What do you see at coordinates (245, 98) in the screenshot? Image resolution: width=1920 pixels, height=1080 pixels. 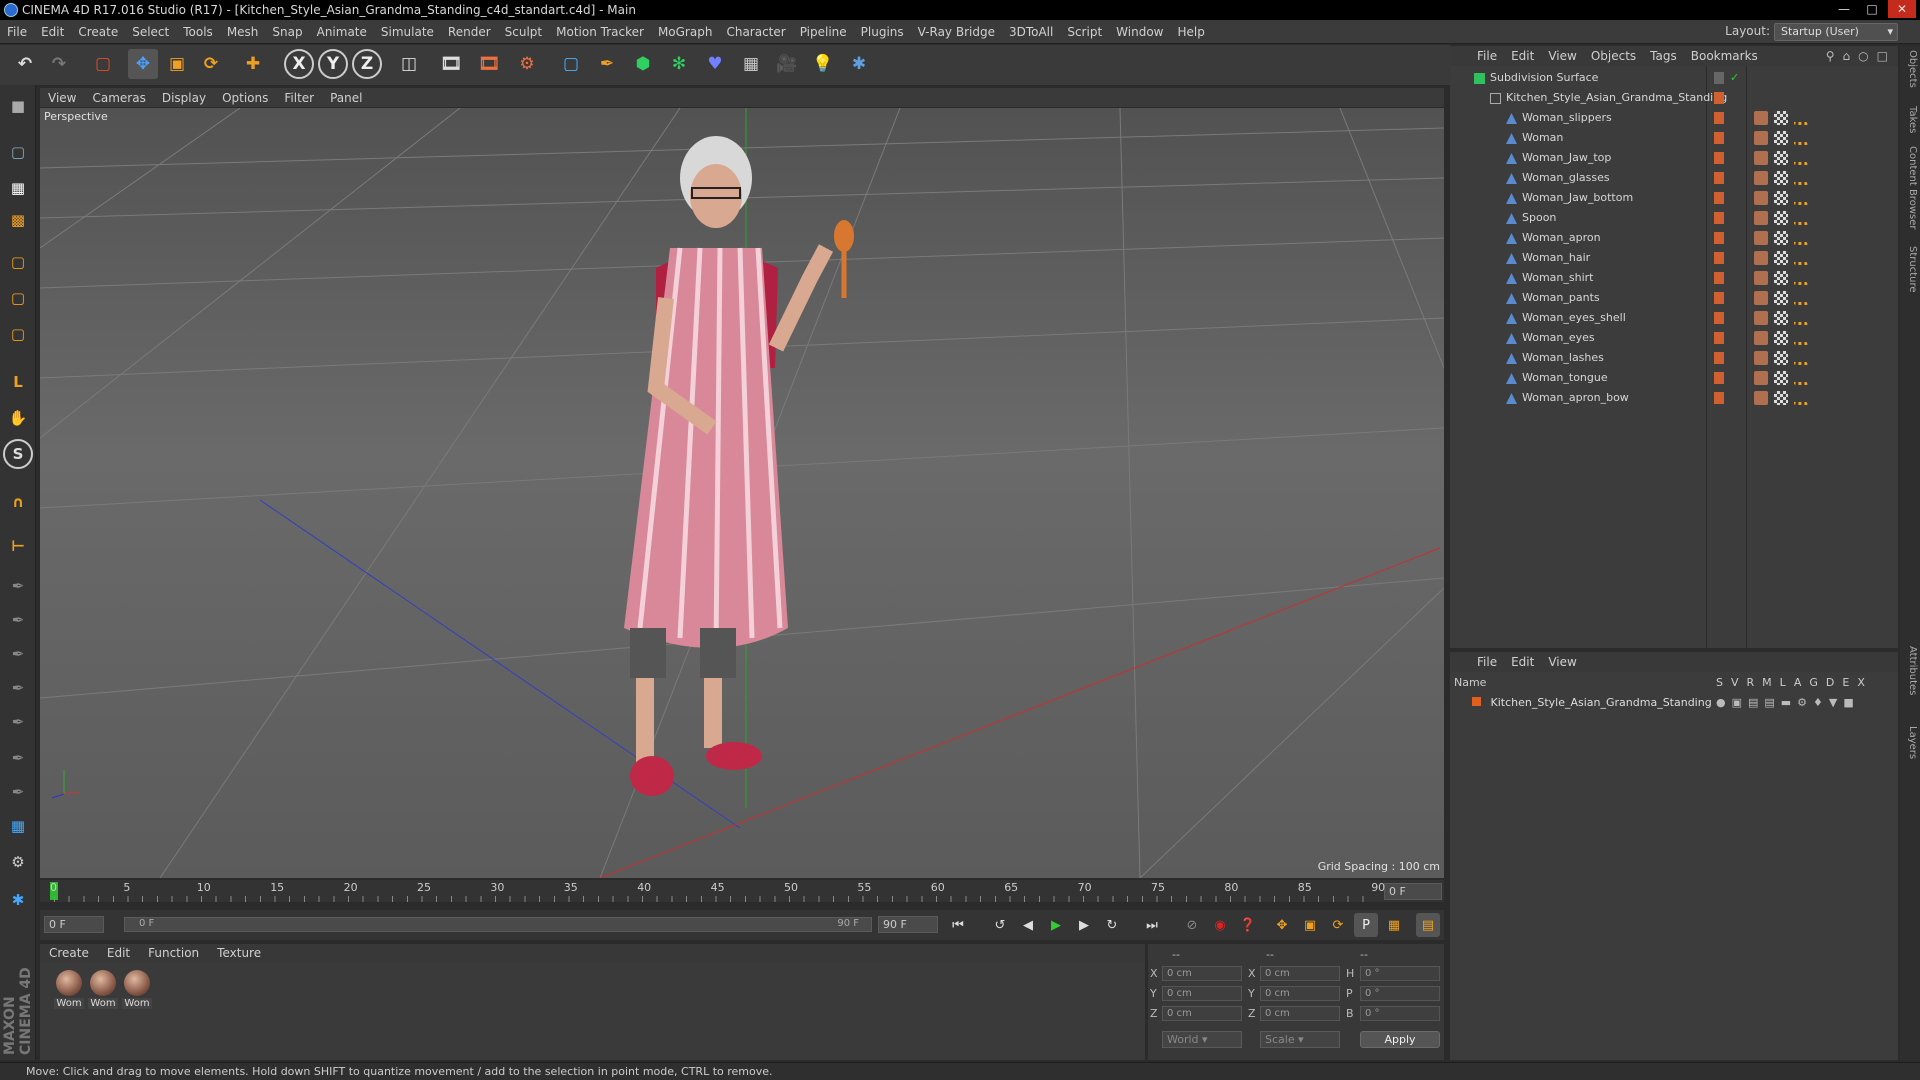 I see `viewport-menu-options: Options` at bounding box center [245, 98].